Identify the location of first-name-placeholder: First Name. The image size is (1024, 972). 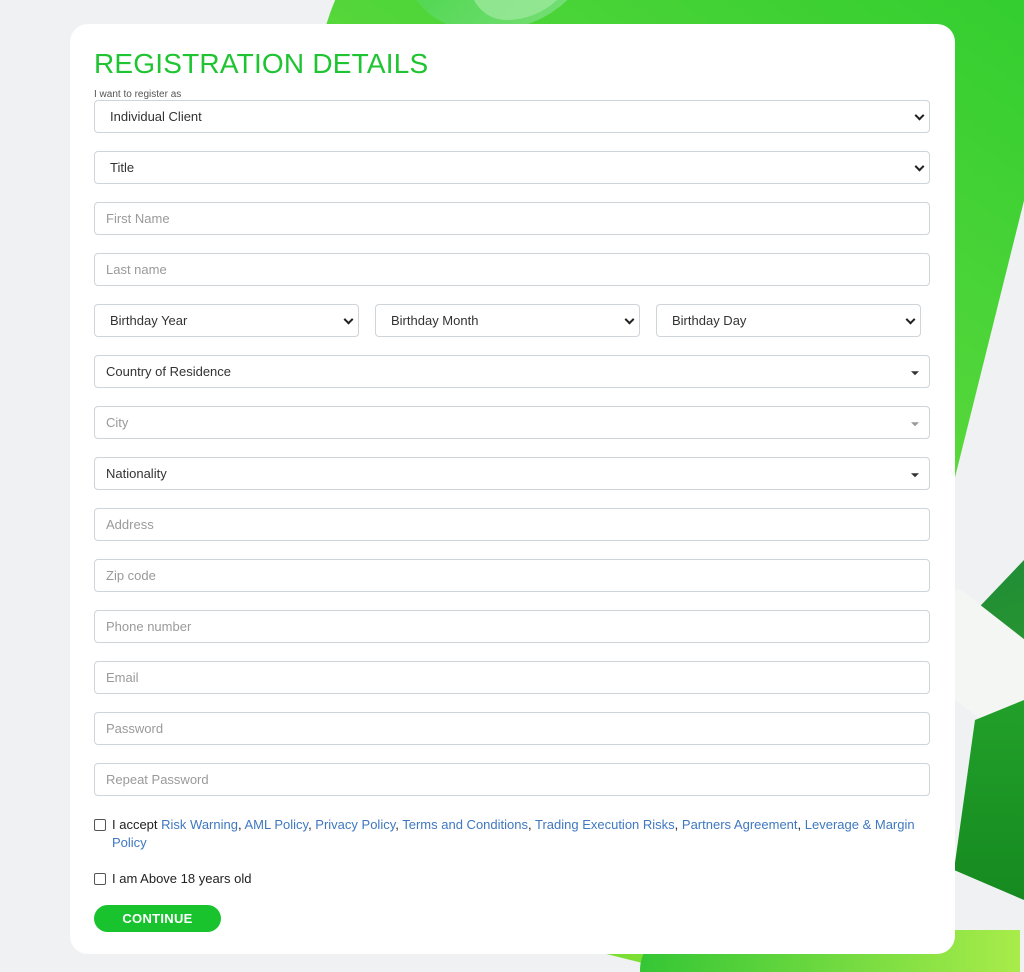
(138, 218).